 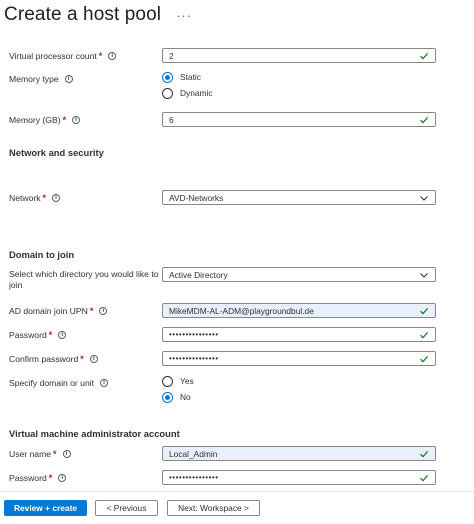 I want to click on domain-password-label-row: Password * i, so click(x=38, y=335).